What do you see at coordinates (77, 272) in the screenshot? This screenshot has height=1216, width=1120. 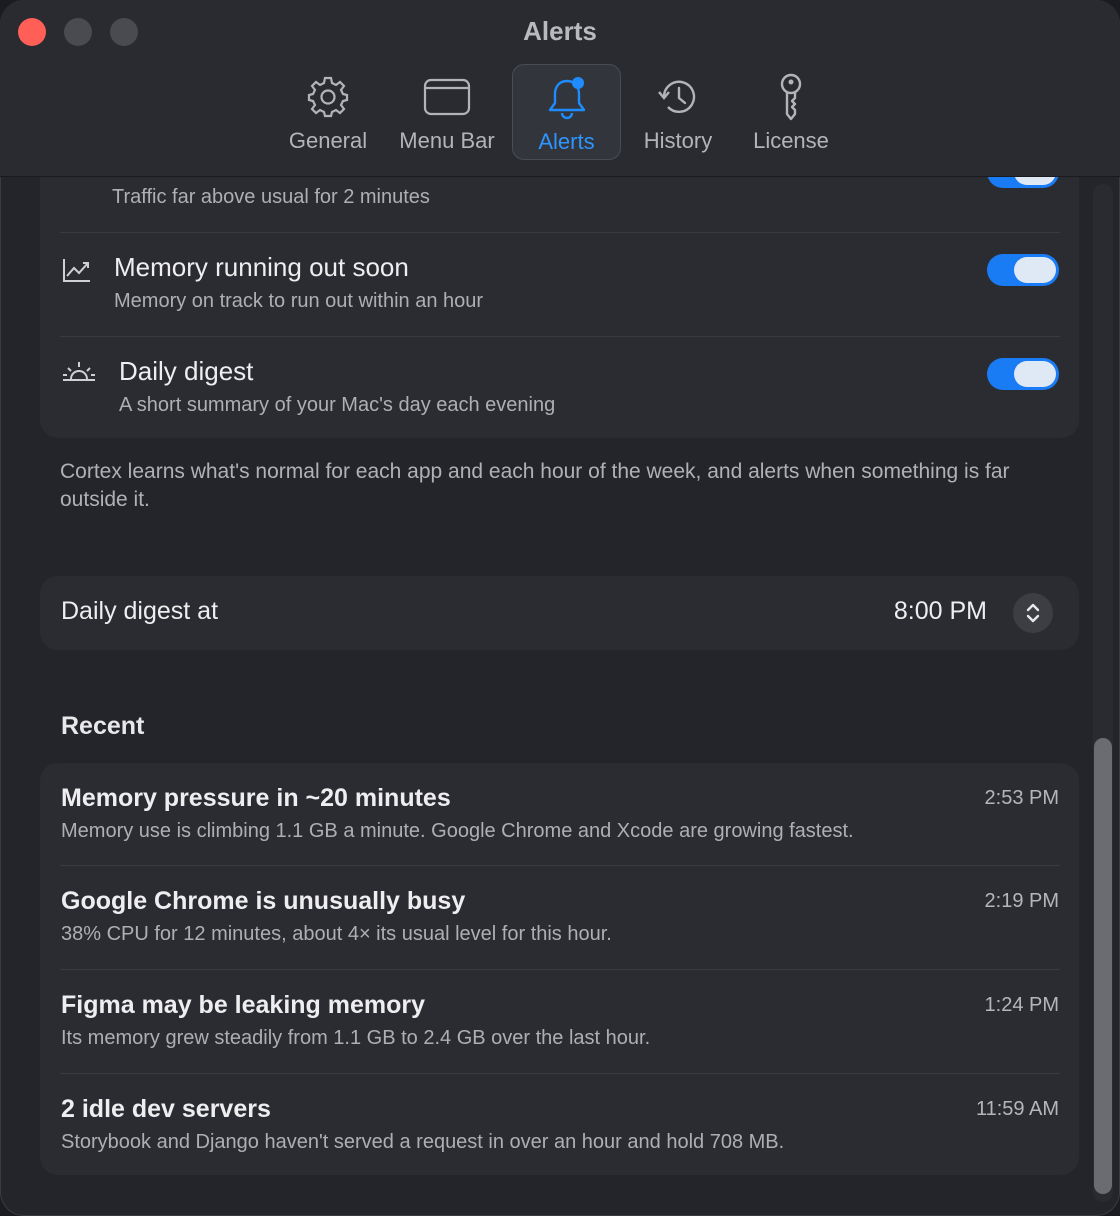 I see `chart-line-icon` at bounding box center [77, 272].